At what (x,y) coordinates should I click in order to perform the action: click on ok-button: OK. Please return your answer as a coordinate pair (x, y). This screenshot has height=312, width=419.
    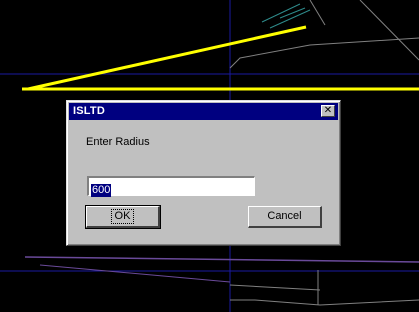
    Looking at the image, I should click on (123, 217).